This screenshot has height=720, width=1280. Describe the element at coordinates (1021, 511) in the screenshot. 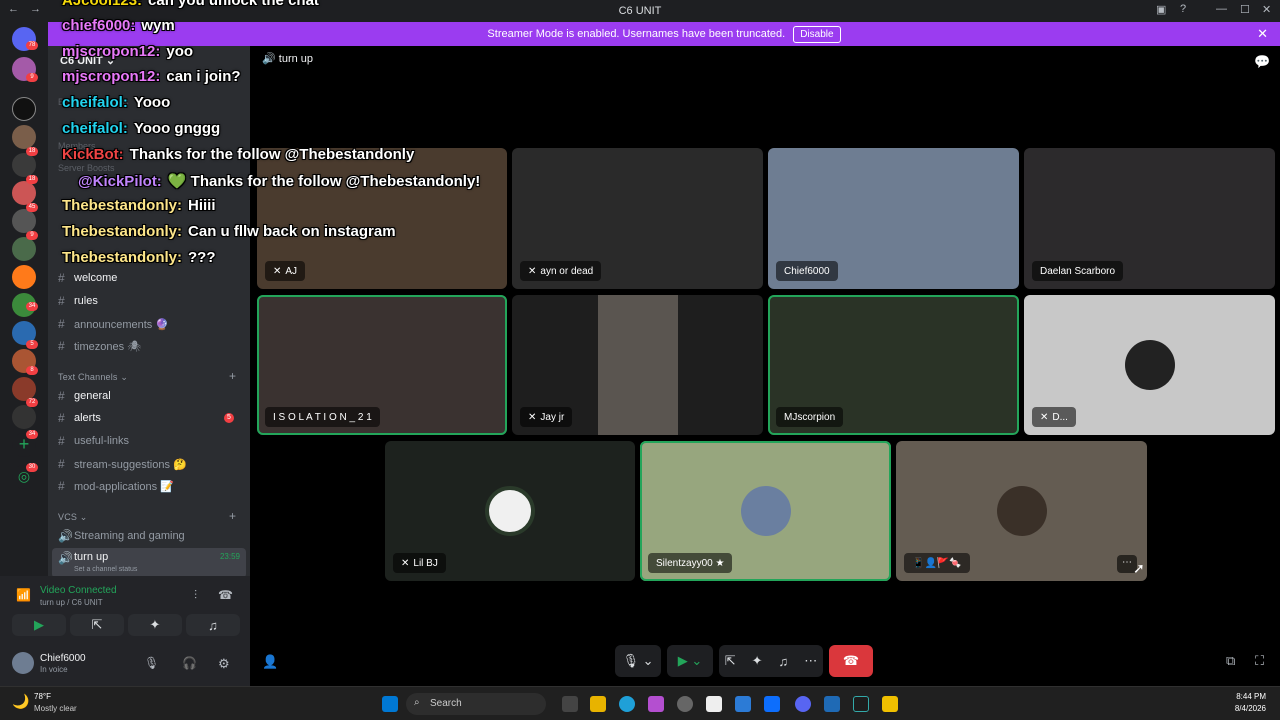

I see `avatar-tile: 📱👤🚩🍬 ⋯` at that location.